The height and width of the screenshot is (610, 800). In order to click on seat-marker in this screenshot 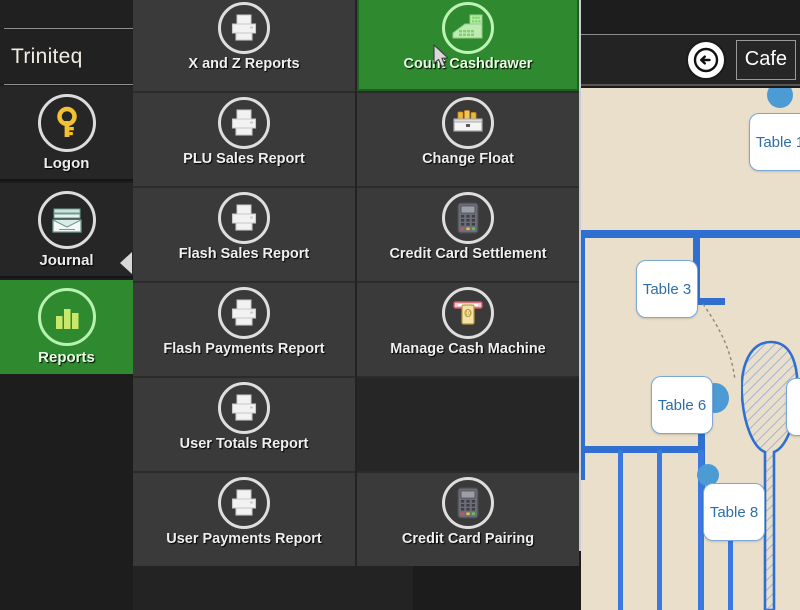, I will do `click(780, 98)`.